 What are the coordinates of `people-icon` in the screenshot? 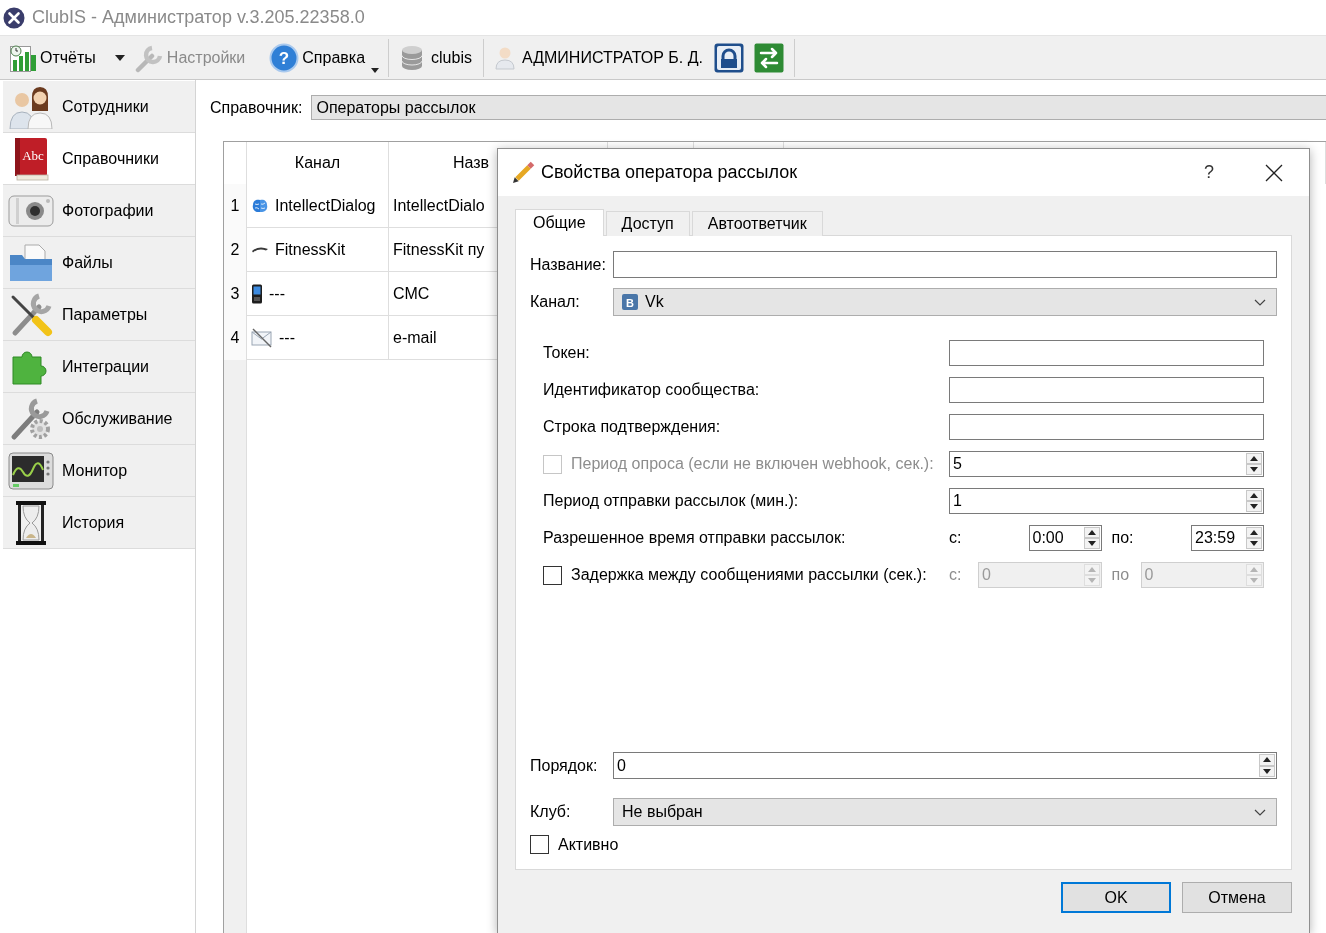 It's located at (31, 106).